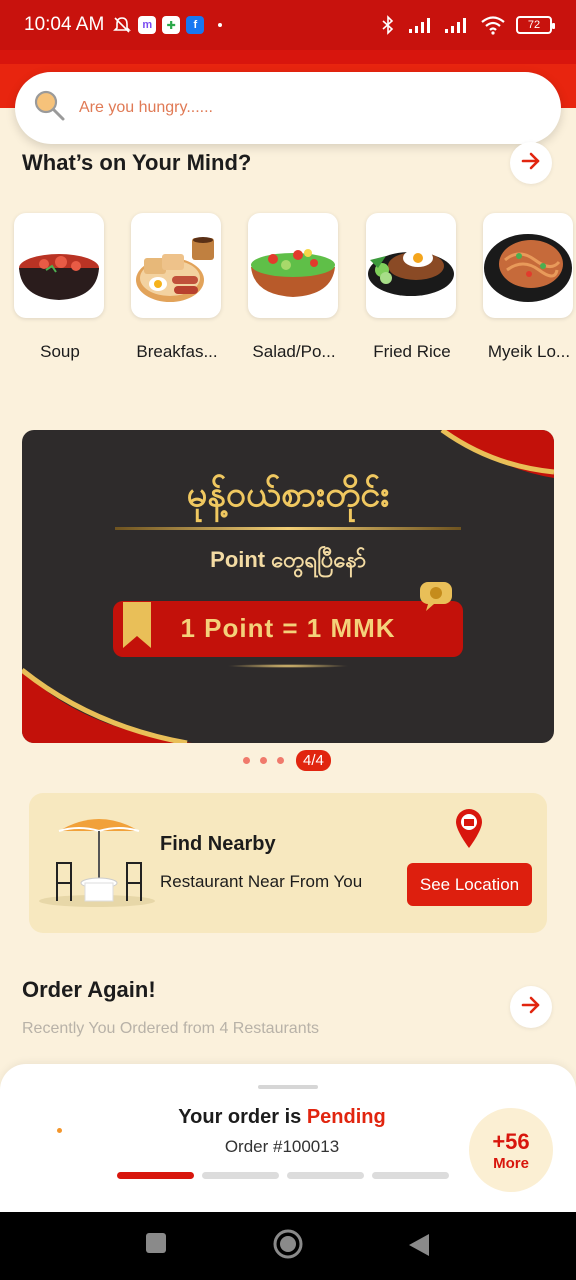 This screenshot has width=576, height=1280. What do you see at coordinates (313, 760) in the screenshot?
I see `carousel-page-badge: 4/4` at bounding box center [313, 760].